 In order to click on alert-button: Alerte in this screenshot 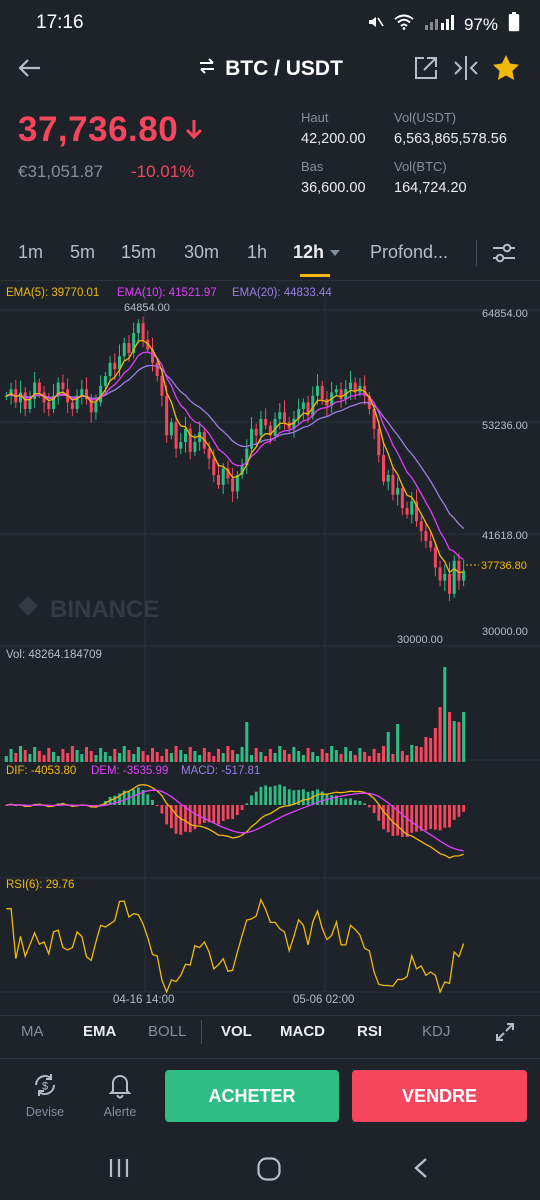, I will do `click(120, 1094)`.